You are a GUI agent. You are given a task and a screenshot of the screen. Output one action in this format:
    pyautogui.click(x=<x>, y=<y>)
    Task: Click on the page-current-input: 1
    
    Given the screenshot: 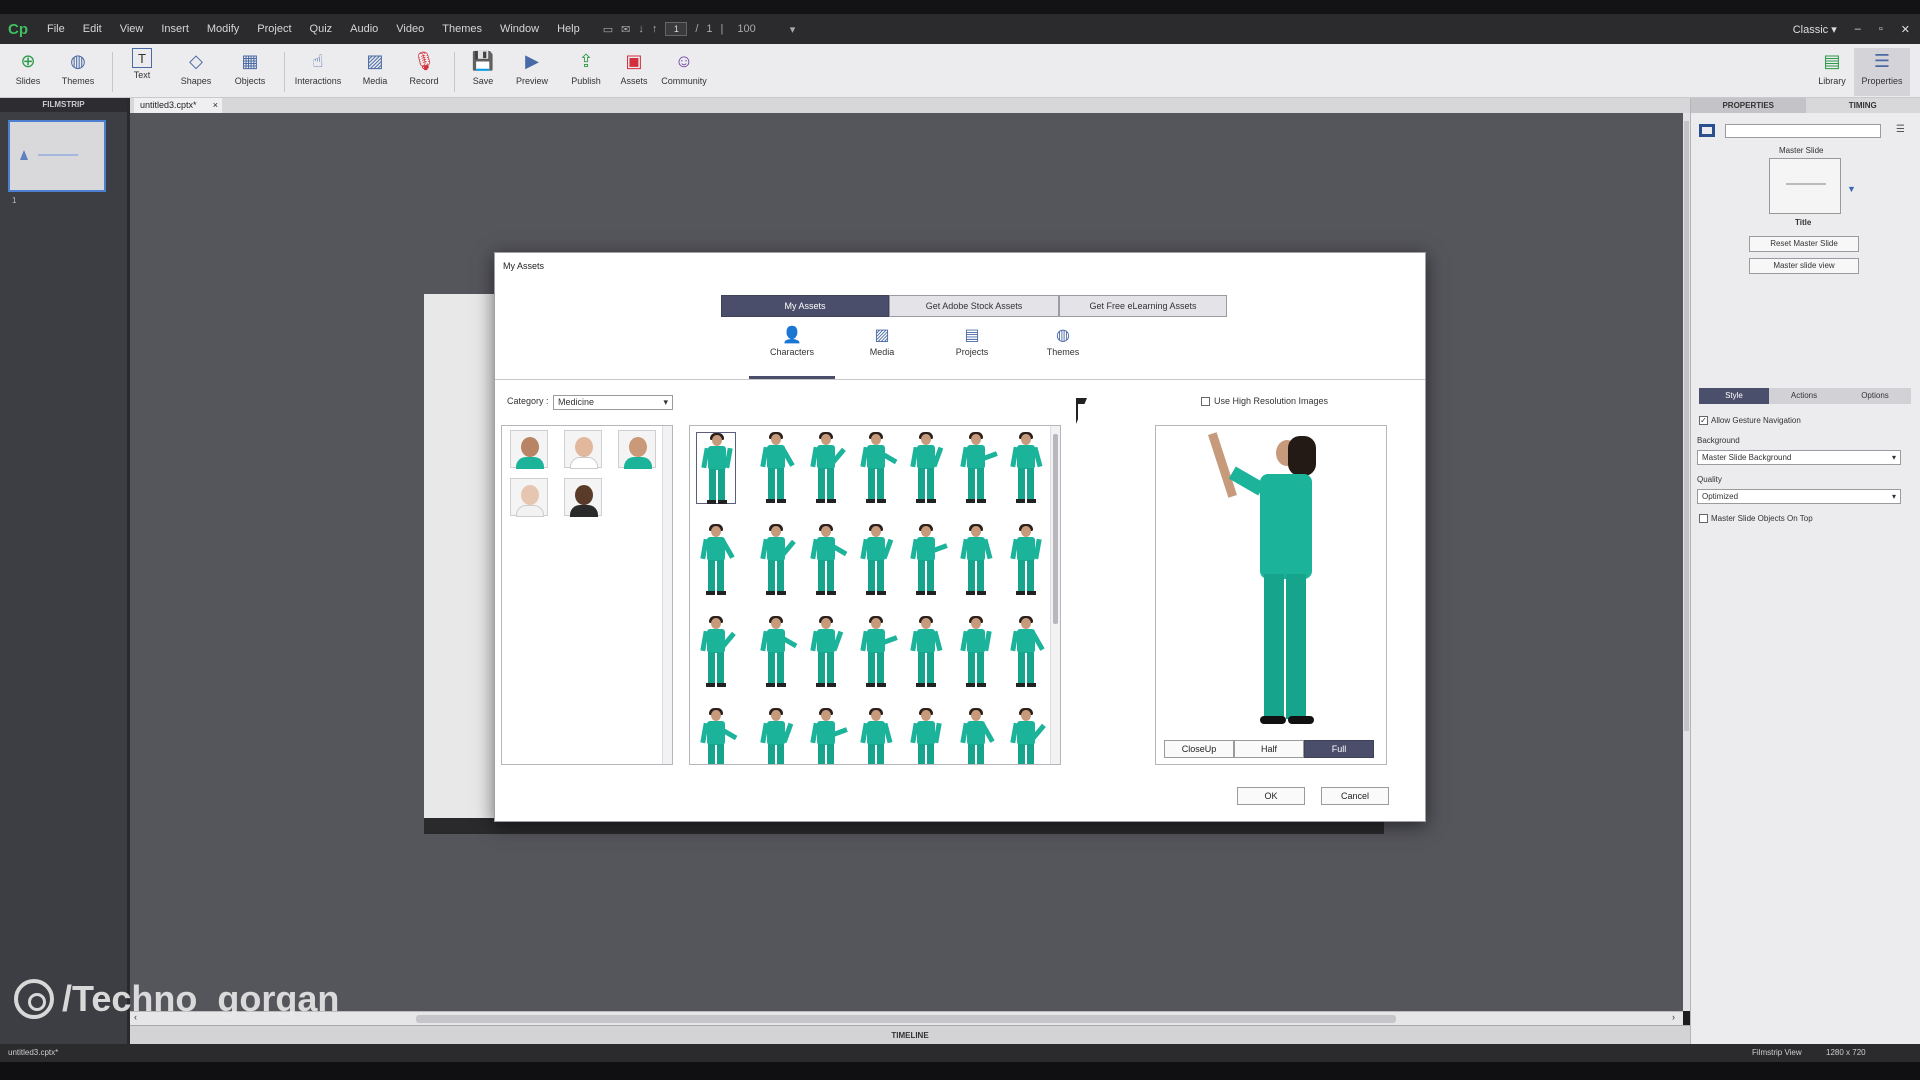 What is the action you would take?
    pyautogui.click(x=676, y=29)
    